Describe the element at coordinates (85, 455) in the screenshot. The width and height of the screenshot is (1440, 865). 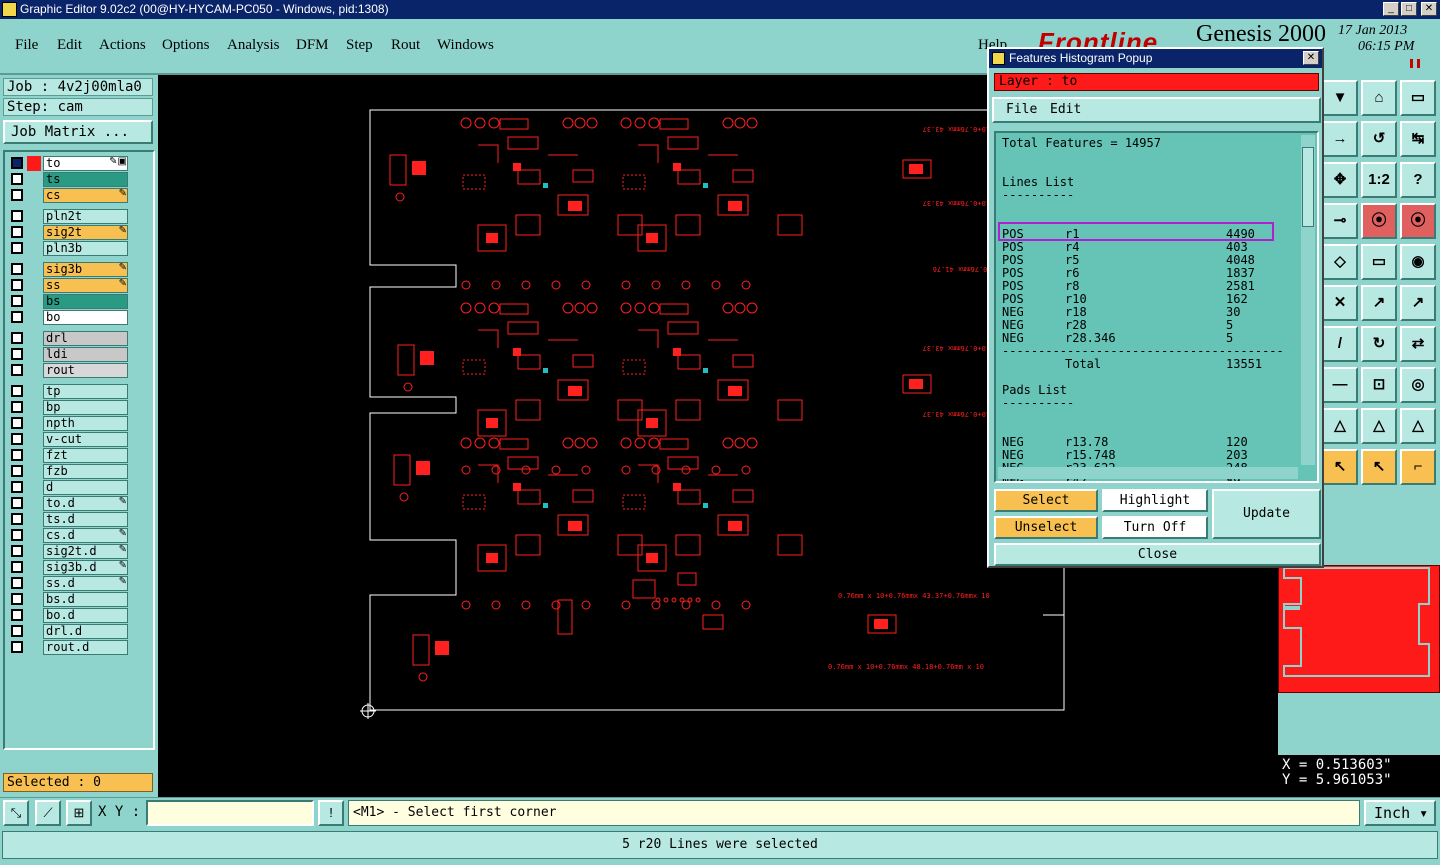
I see `layer-name: fzt` at that location.